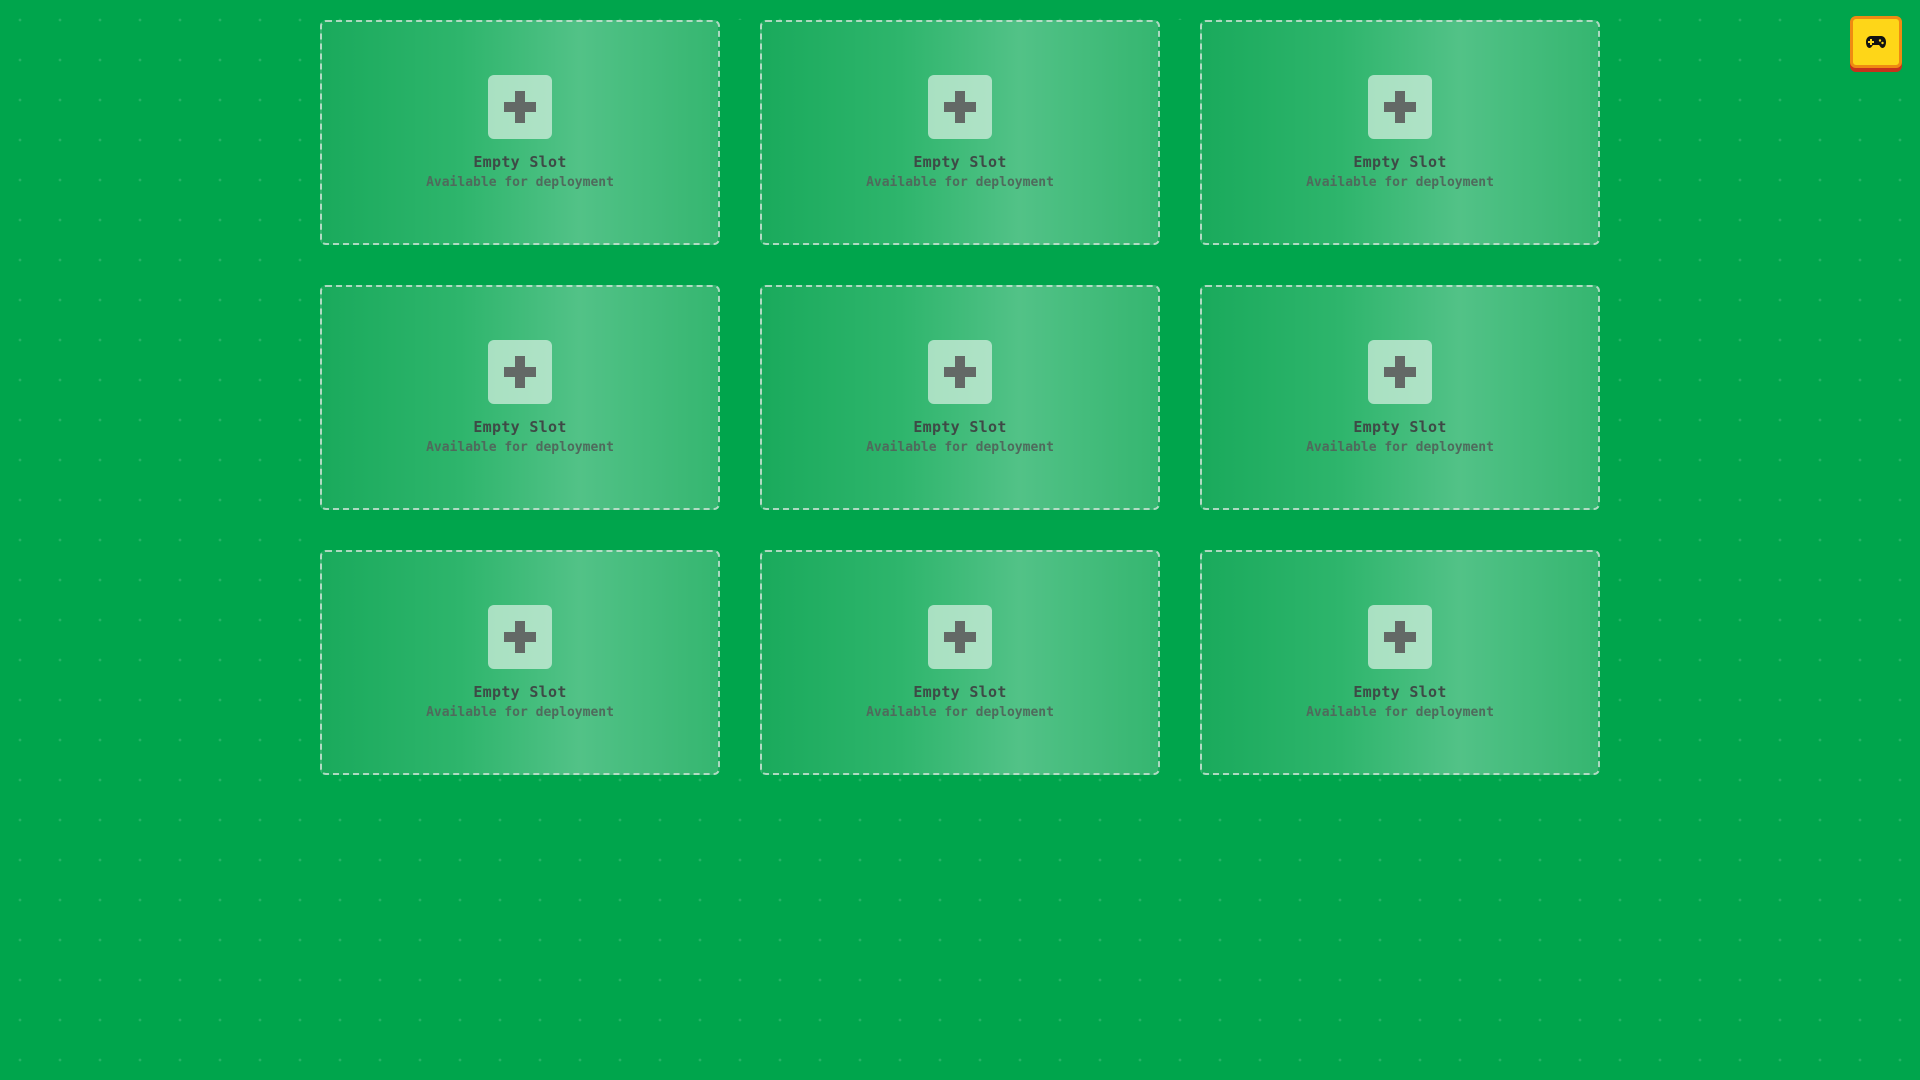 The height and width of the screenshot is (1080, 1920). I want to click on gamepad-mode-button, so click(1876, 42).